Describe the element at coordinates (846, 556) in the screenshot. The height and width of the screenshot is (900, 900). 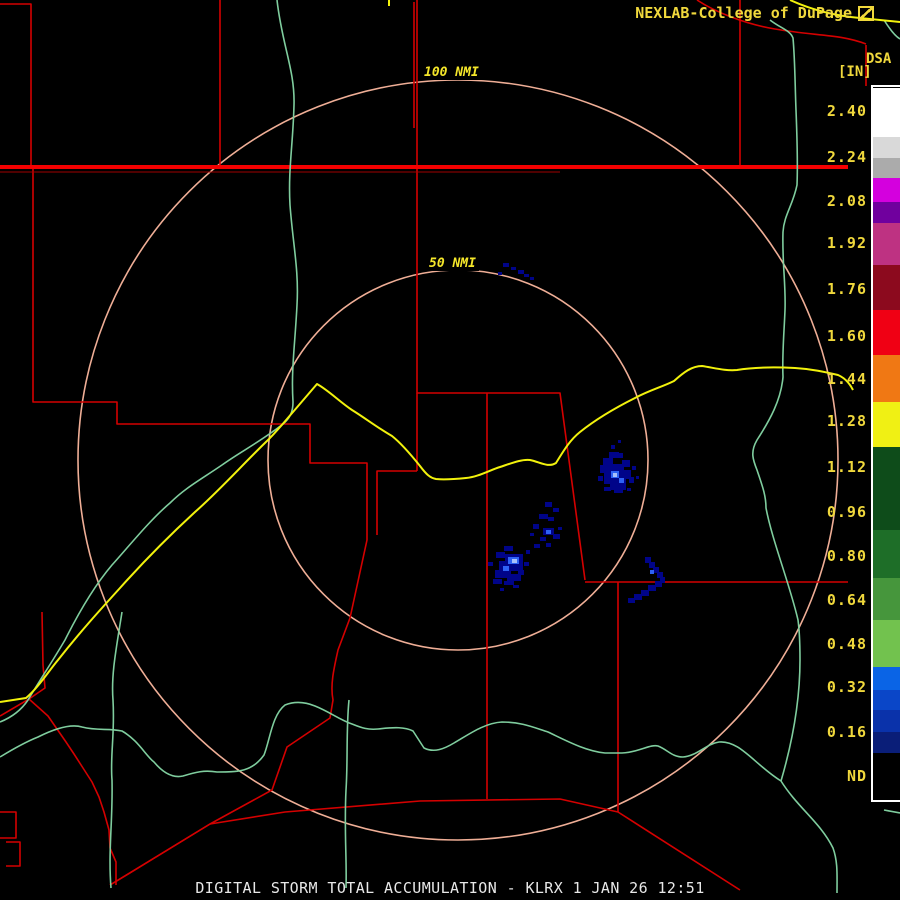
I see `scale-label: 0.80` at that location.